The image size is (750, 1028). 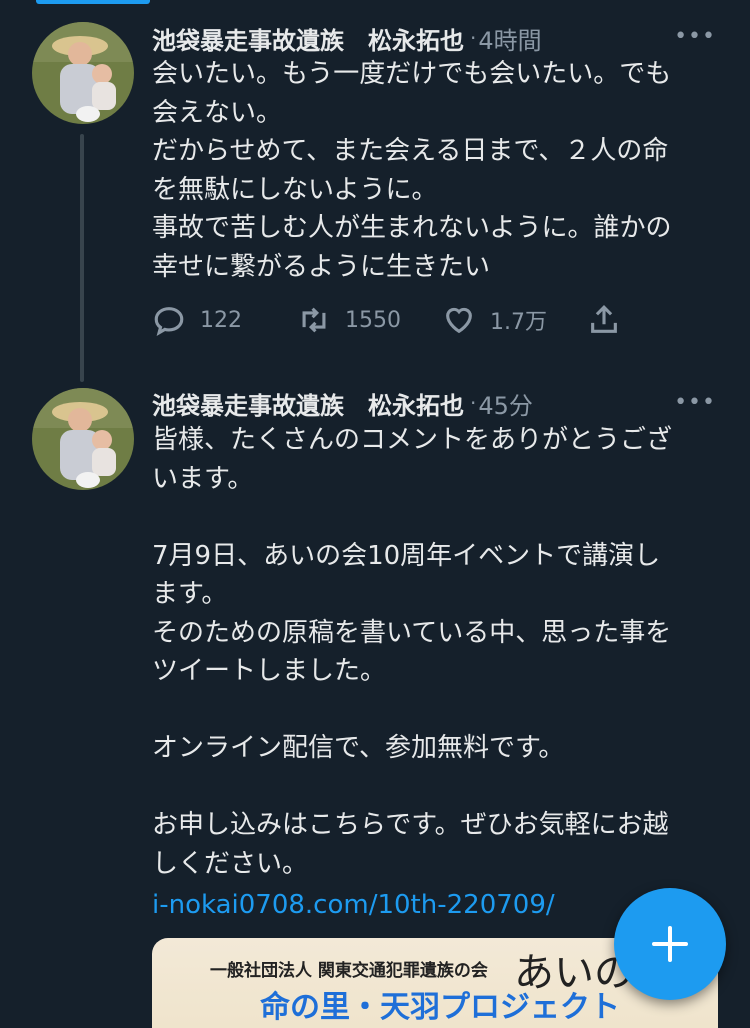 I want to click on share-icon, so click(x=604, y=319).